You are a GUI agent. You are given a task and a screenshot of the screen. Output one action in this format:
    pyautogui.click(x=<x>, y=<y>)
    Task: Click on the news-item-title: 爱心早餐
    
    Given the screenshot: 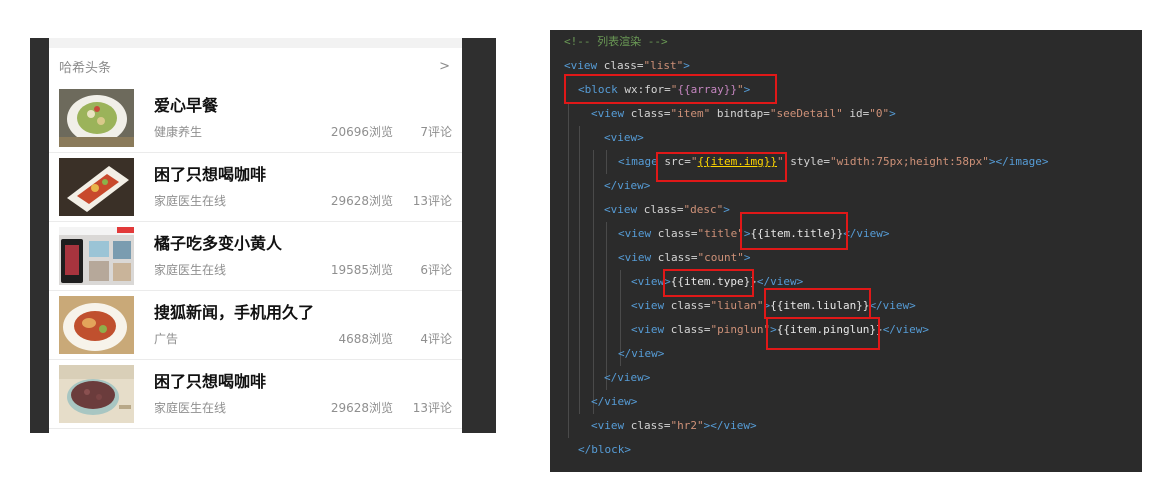 What is the action you would take?
    pyautogui.click(x=186, y=105)
    